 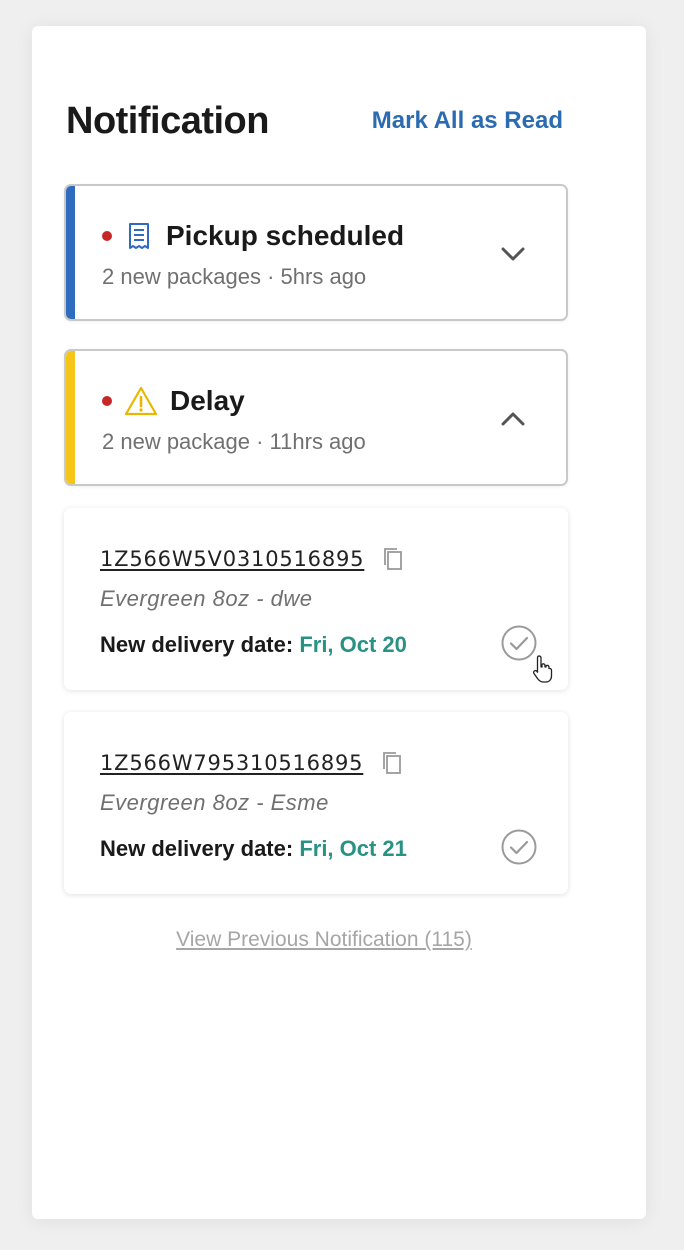 What do you see at coordinates (353, 644) in the screenshot?
I see `delivery-date-value: Fri, Oct 20` at bounding box center [353, 644].